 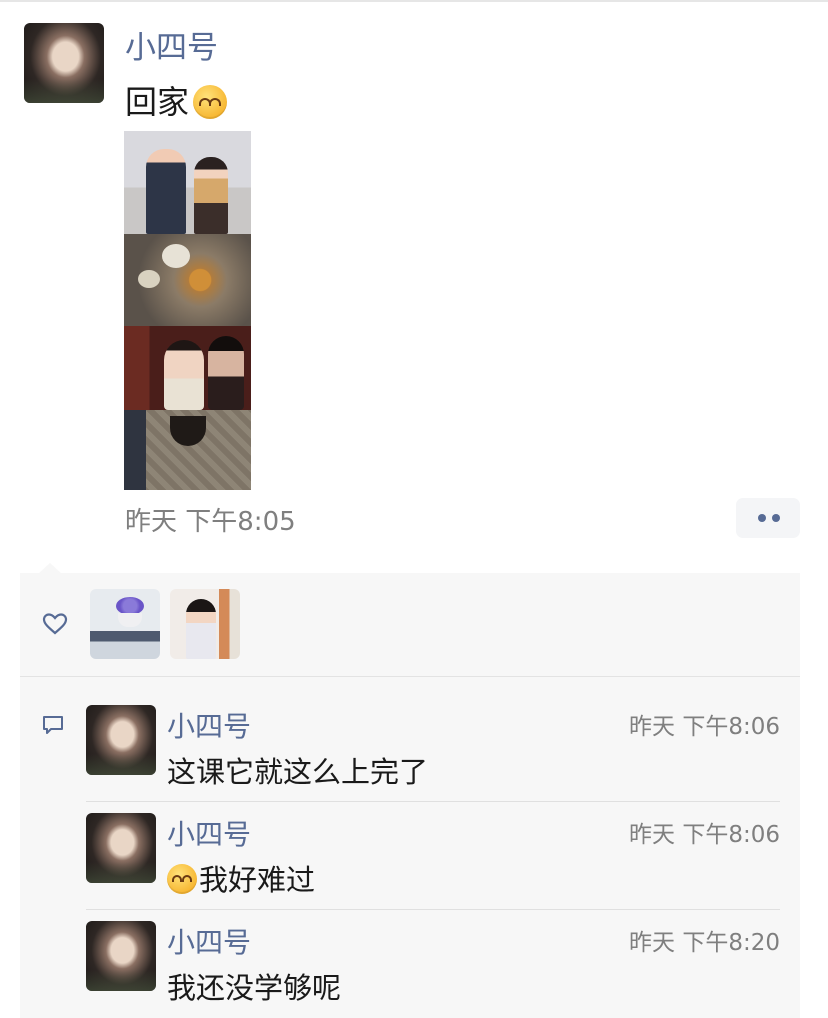 What do you see at coordinates (414, 1) in the screenshot?
I see `top-divider` at bounding box center [414, 1].